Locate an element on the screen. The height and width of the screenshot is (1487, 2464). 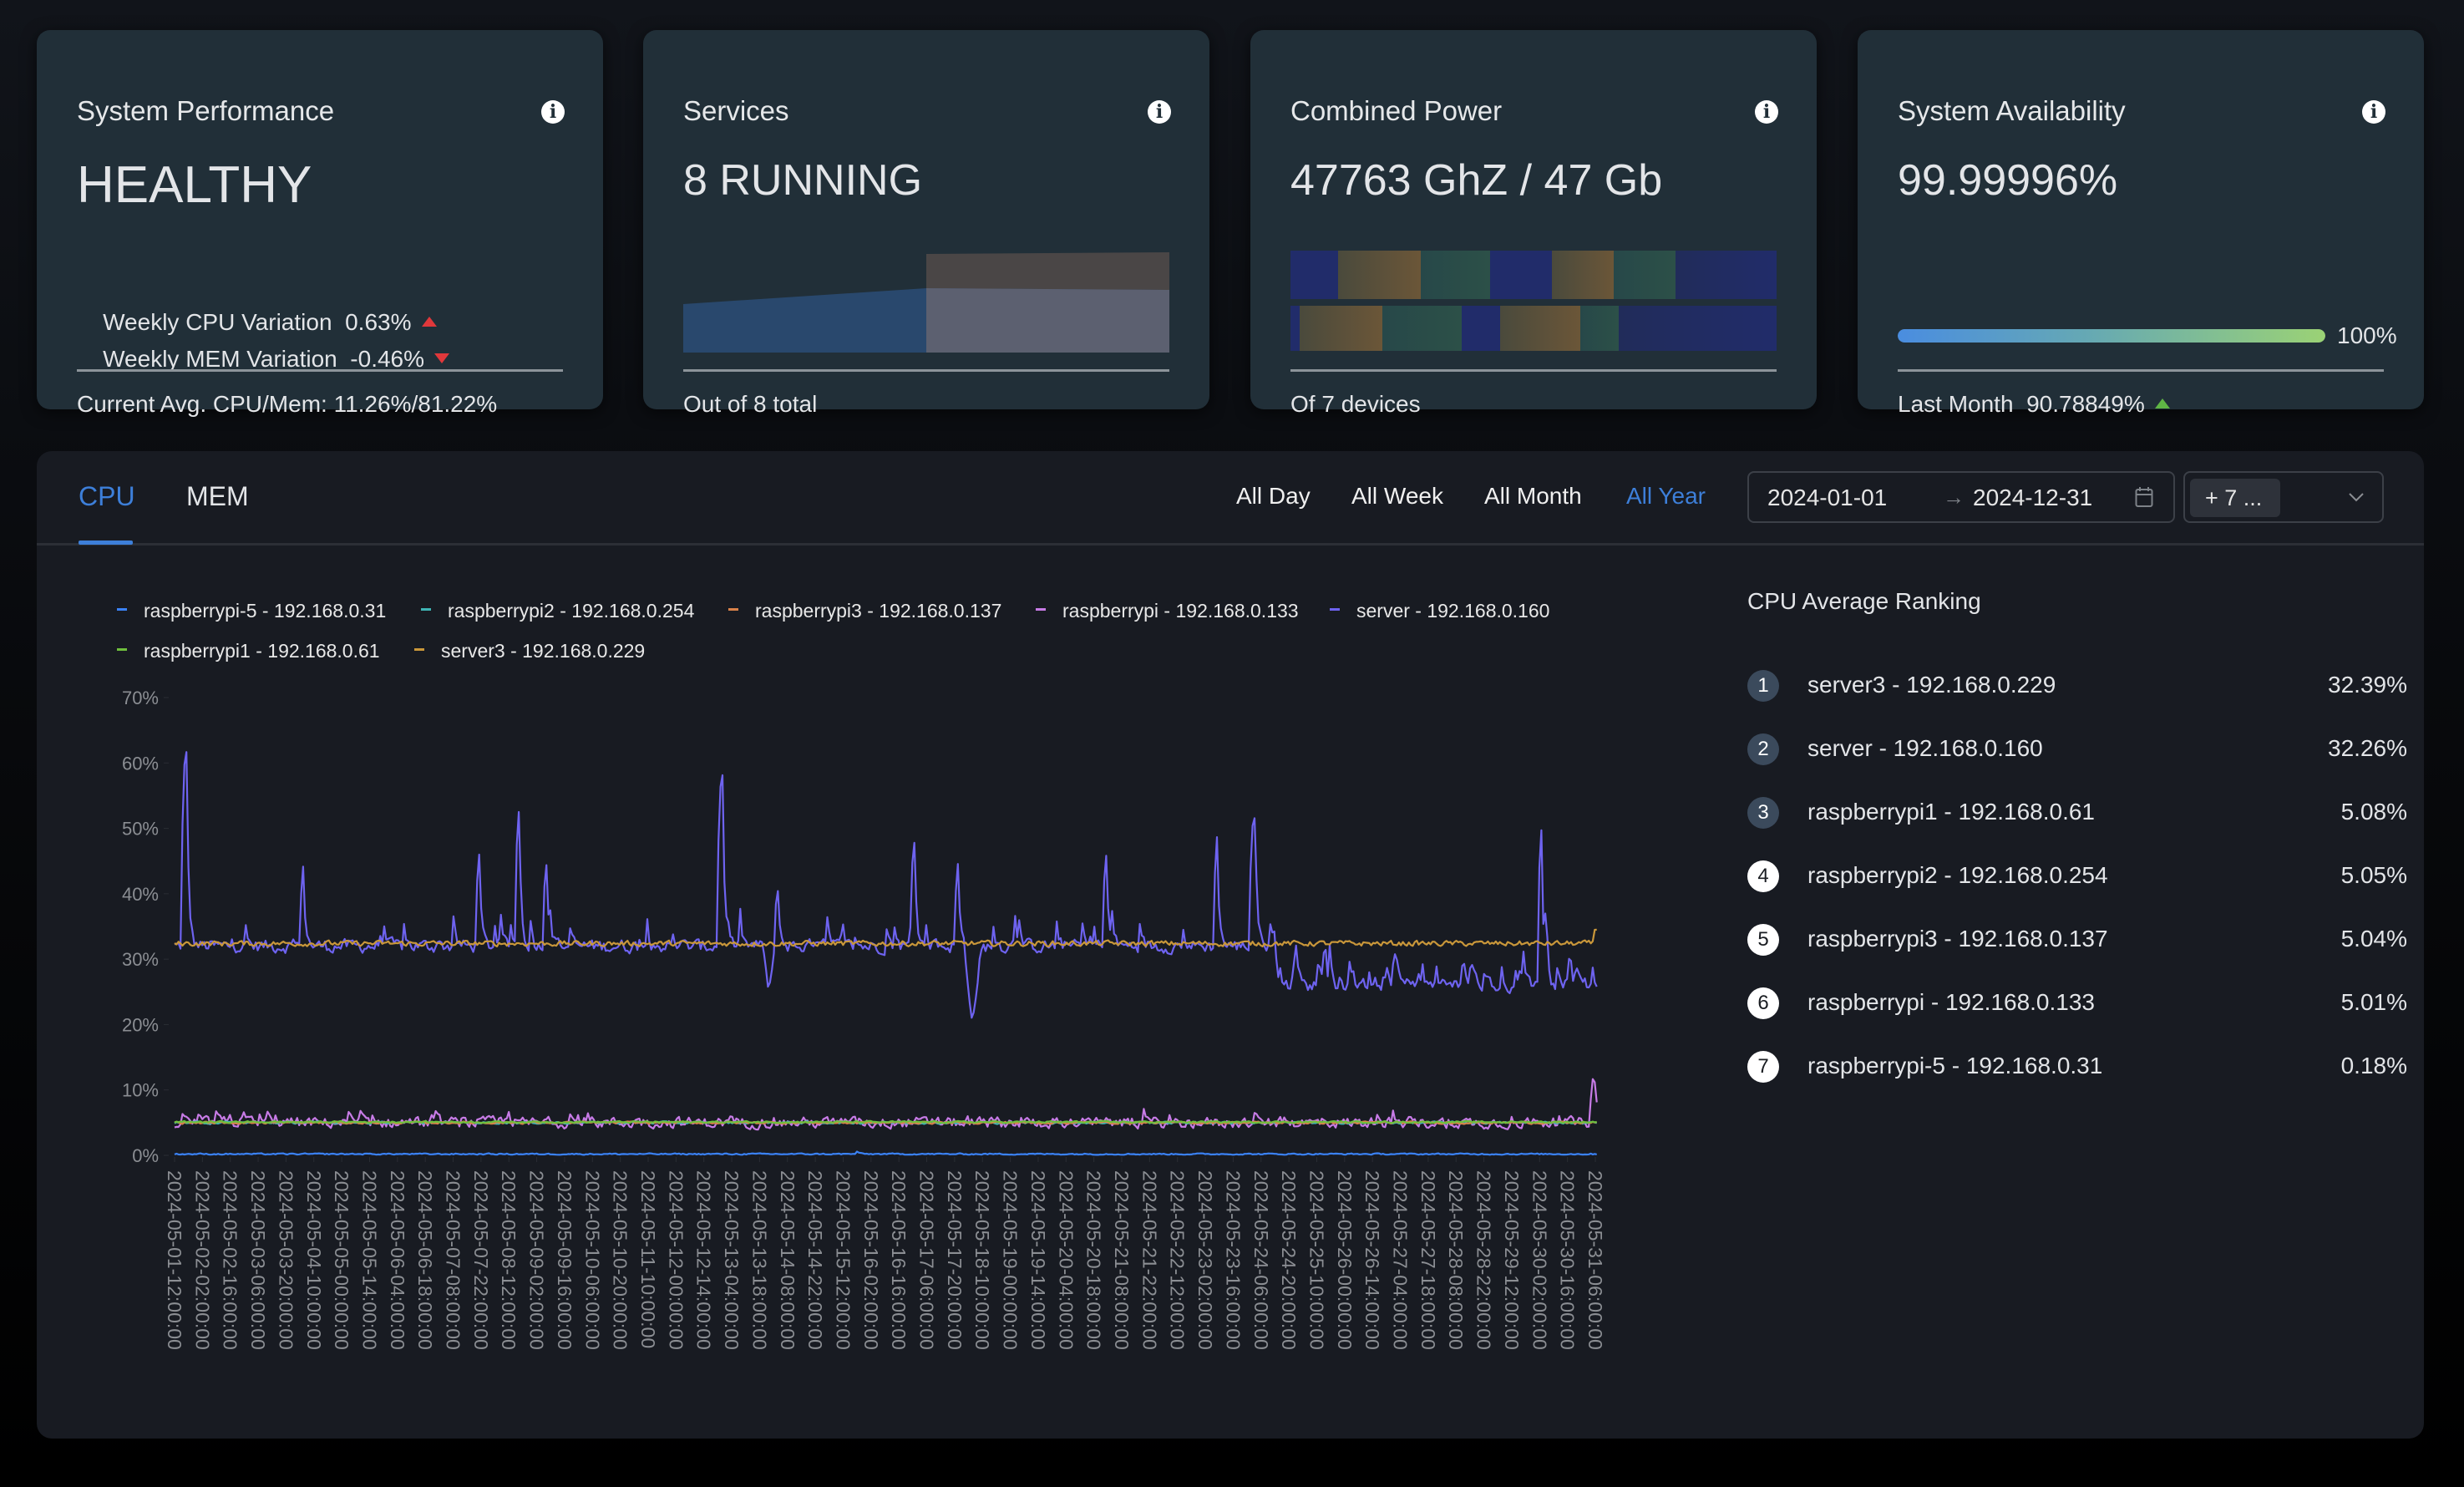
x-tick-label: 2024-05-05-00:00:00 is located at coordinates (342, 1260).